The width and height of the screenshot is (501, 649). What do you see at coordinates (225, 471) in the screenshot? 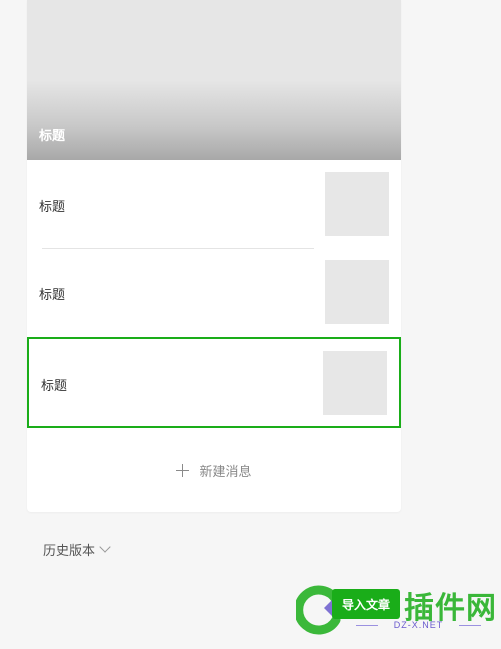
I see `new-message-label: 新建消息` at bounding box center [225, 471].